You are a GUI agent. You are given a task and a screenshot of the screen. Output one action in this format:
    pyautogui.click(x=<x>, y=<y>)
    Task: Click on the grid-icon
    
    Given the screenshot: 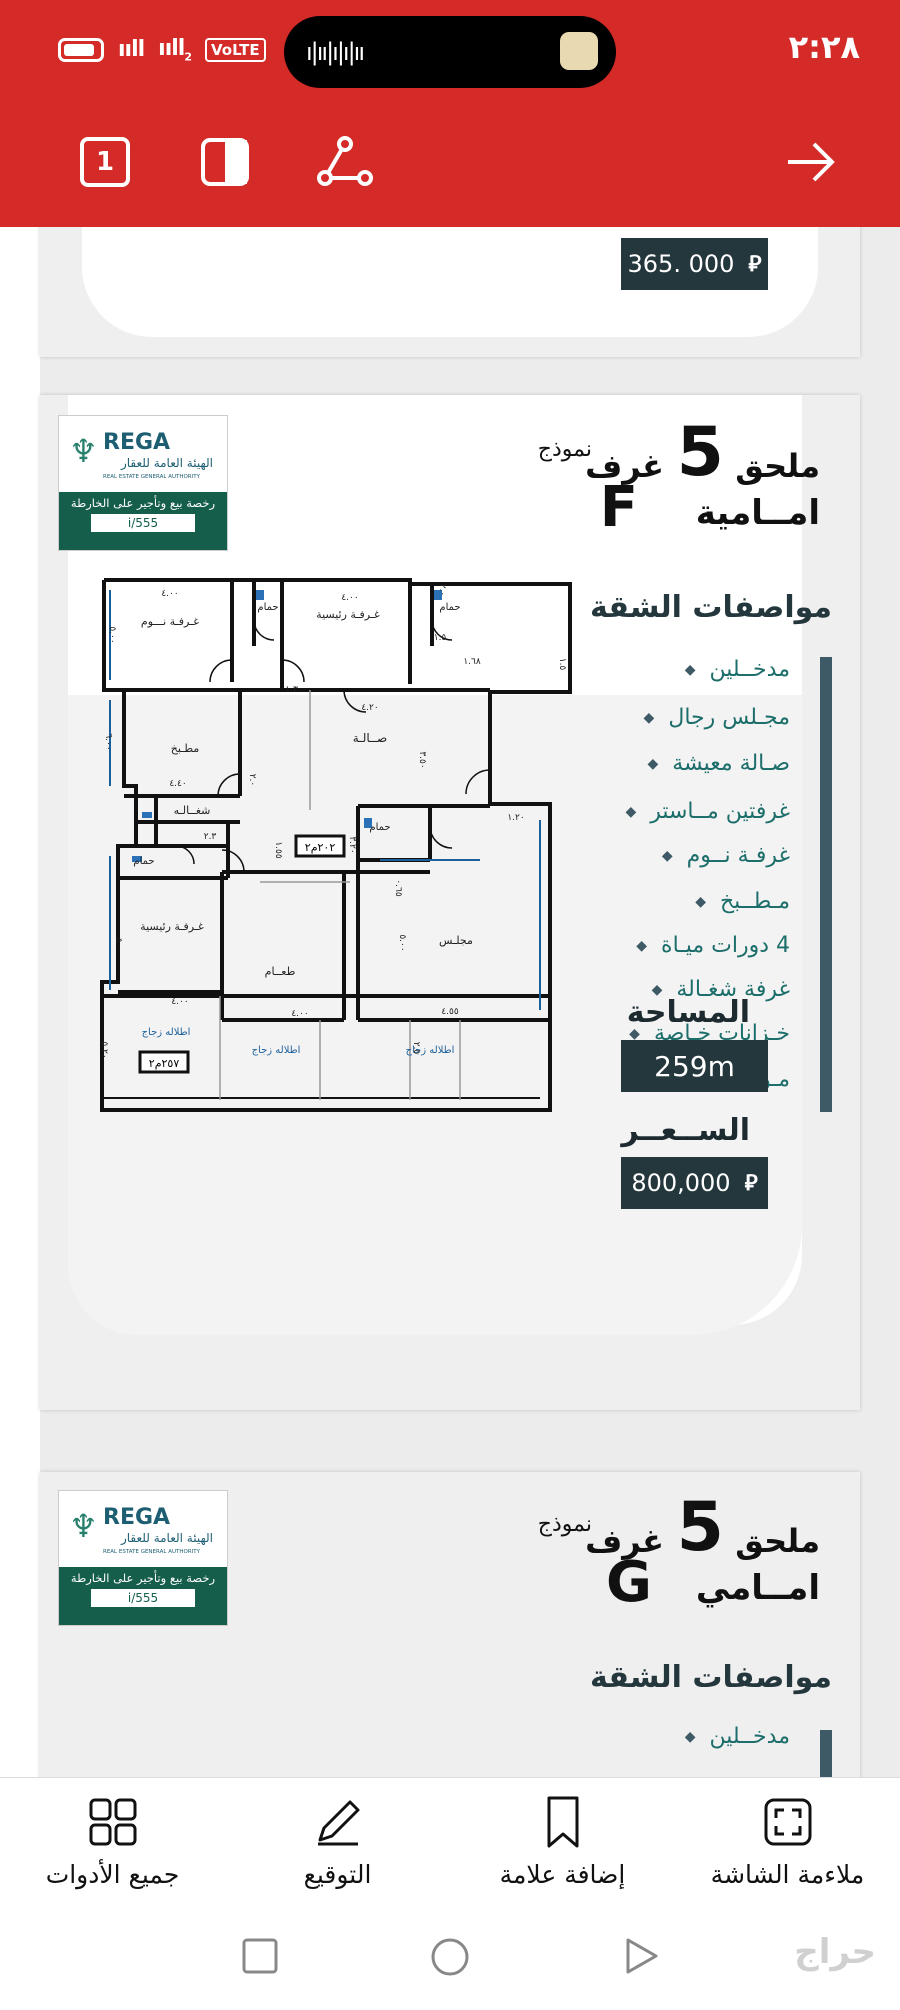 What is the action you would take?
    pyautogui.click(x=112, y=1822)
    